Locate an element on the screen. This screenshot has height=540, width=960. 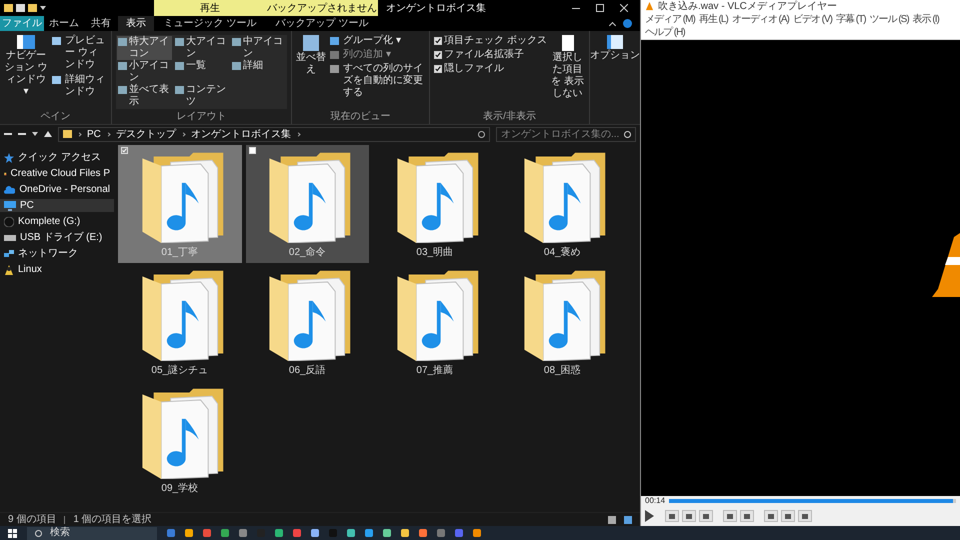
ribbon-tab: ファイル is located at coordinates (22, 23).